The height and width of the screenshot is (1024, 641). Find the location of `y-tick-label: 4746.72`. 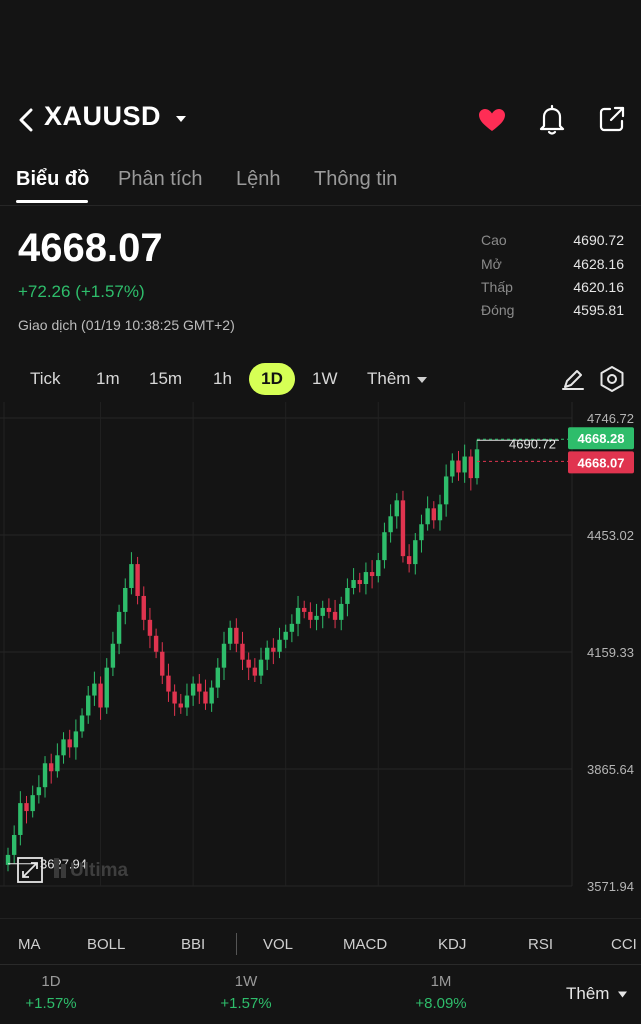

y-tick-label: 4746.72 is located at coordinates (610, 418).